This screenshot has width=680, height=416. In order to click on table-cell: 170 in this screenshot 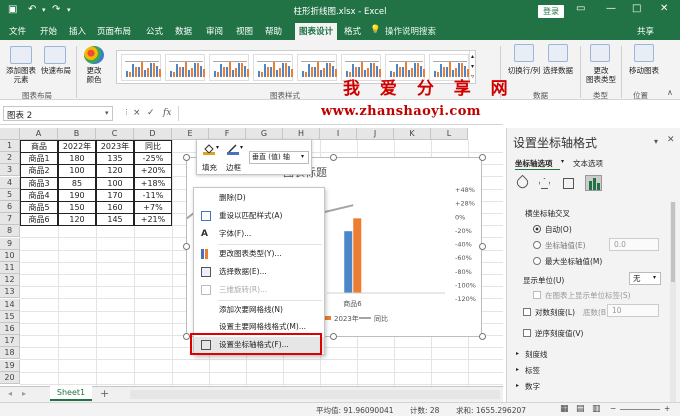, I will do `click(115, 195)`.